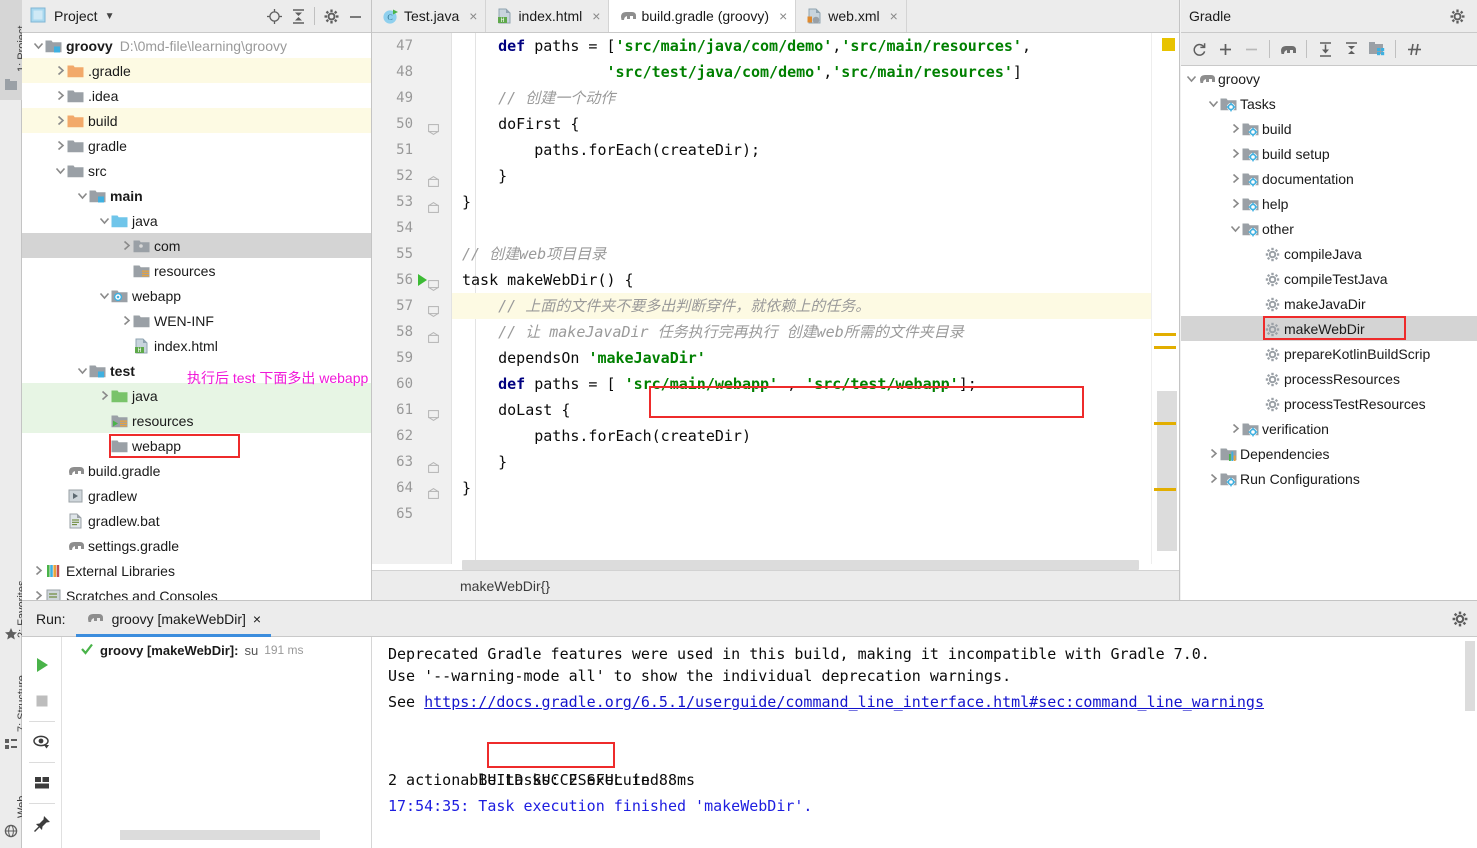 This screenshot has height=848, width=1477. What do you see at coordinates (173, 618) in the screenshot?
I see `run-tab-makewebdir: groovy [makeWebDir] ×` at bounding box center [173, 618].